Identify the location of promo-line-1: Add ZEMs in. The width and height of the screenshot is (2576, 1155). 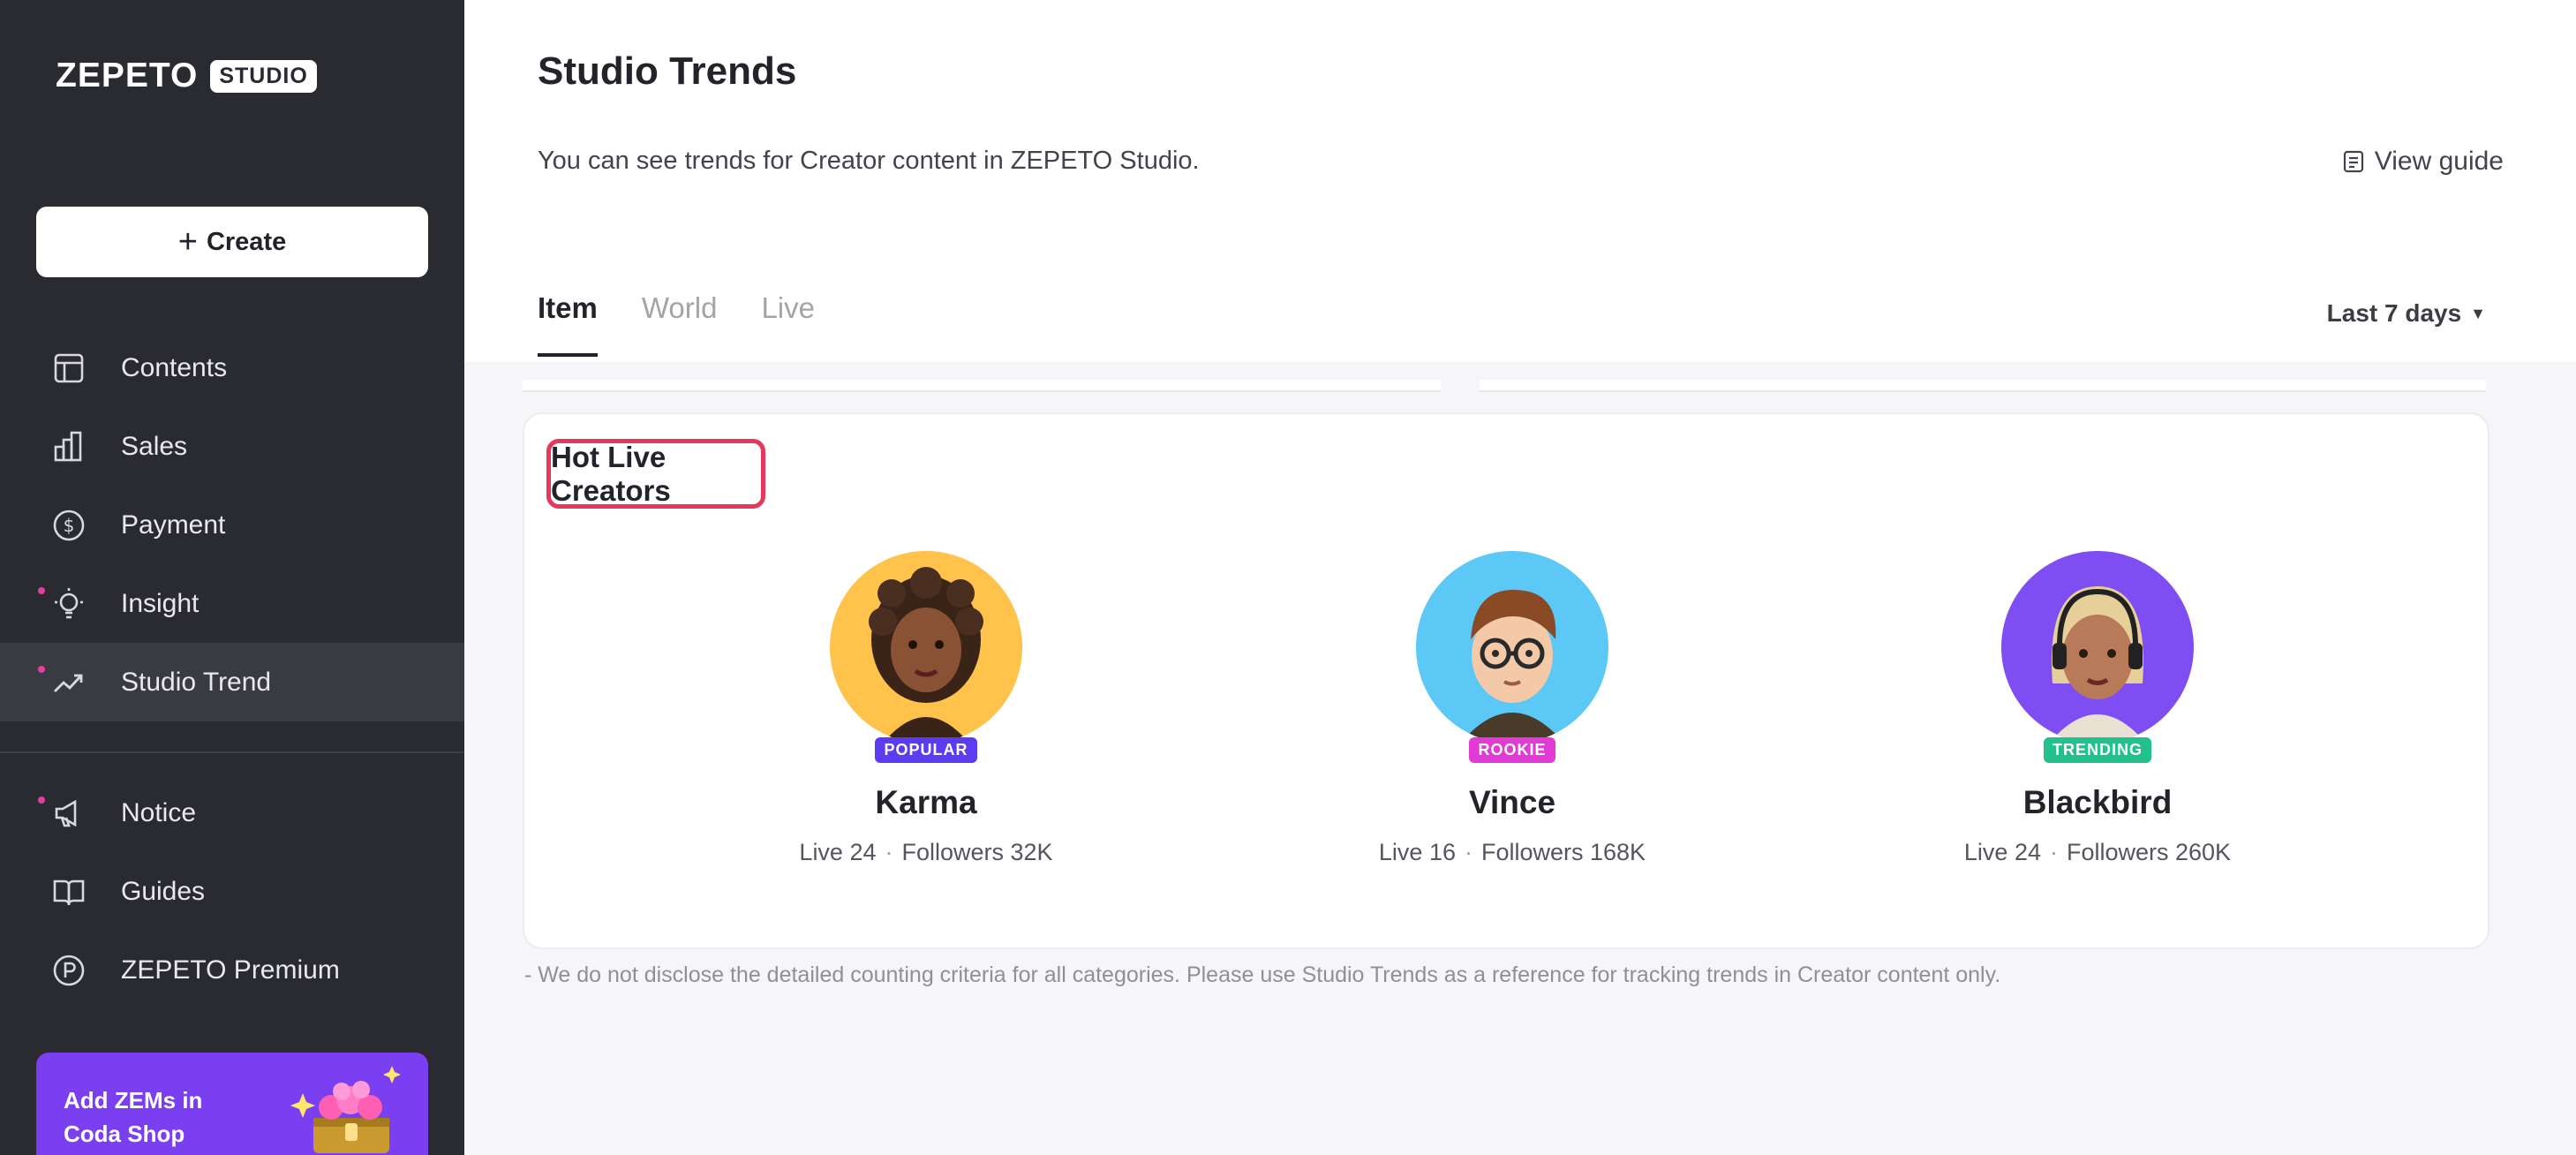
(134, 1100).